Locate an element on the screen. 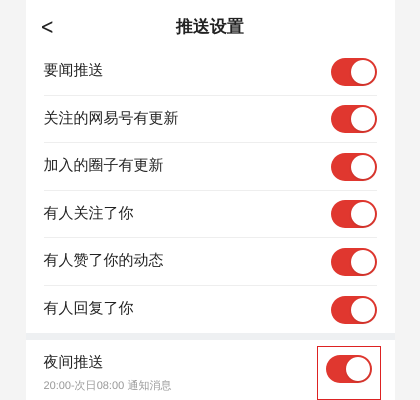 This screenshot has width=420, height=400. setting-description: 20:00-次日08:00 通知消息 is located at coordinates (108, 386).